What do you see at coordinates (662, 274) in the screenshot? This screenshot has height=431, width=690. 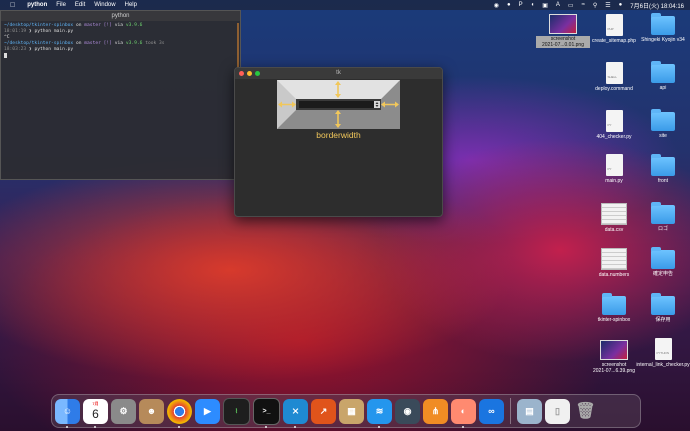 I see `desktop-icon-label: 確定申告` at bounding box center [662, 274].